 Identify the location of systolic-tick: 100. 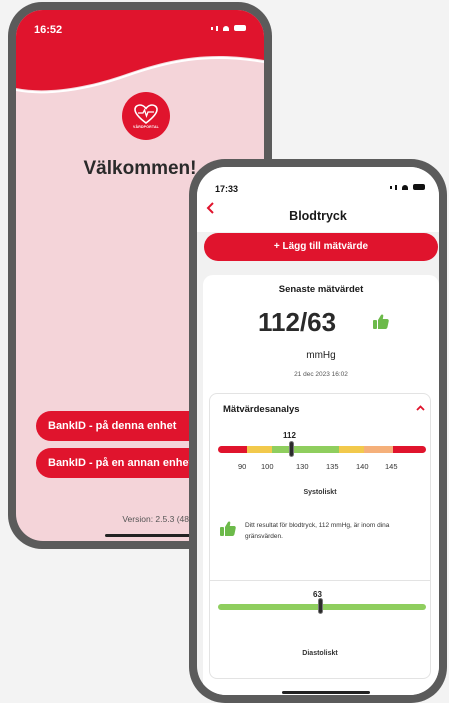
(267, 466).